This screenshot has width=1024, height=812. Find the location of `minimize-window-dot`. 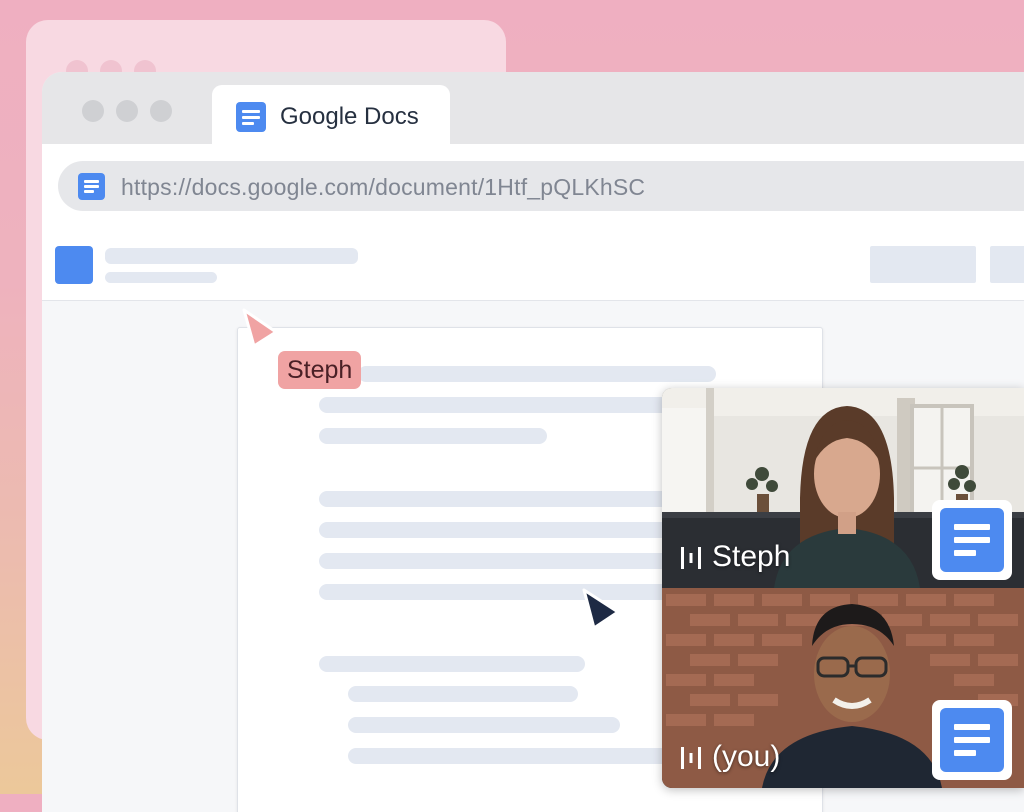

minimize-window-dot is located at coordinates (127, 111).